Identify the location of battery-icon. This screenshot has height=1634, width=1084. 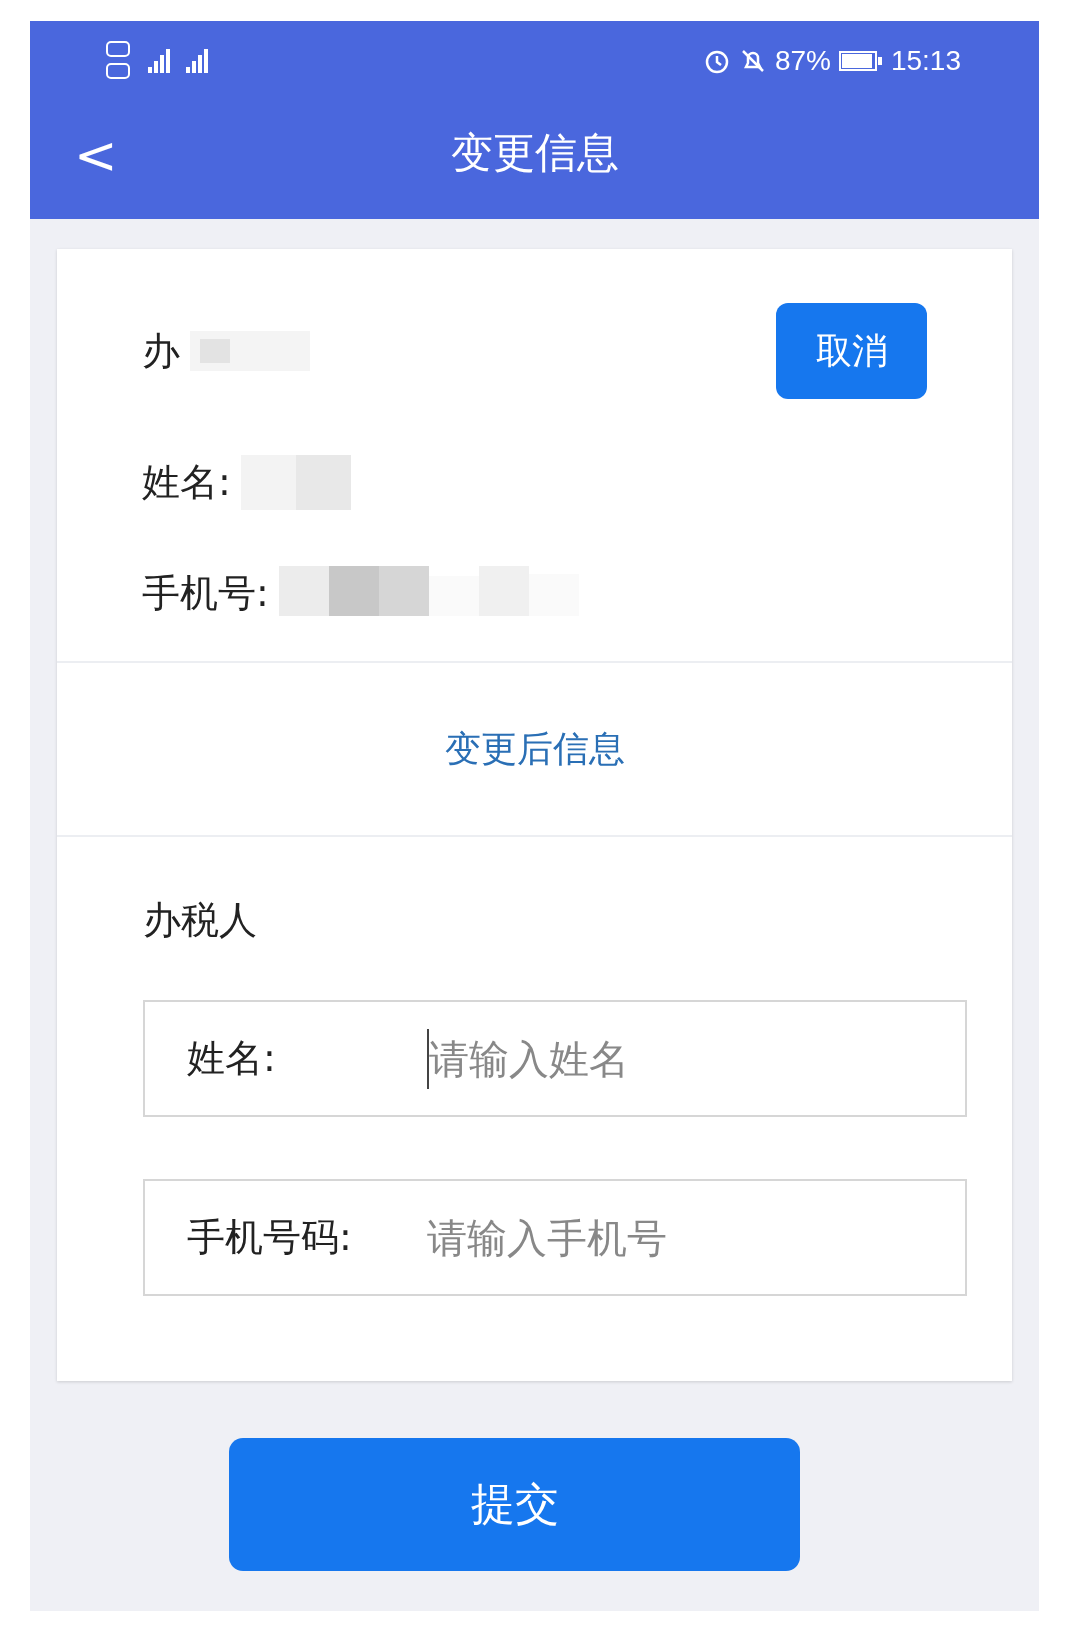
(860, 61).